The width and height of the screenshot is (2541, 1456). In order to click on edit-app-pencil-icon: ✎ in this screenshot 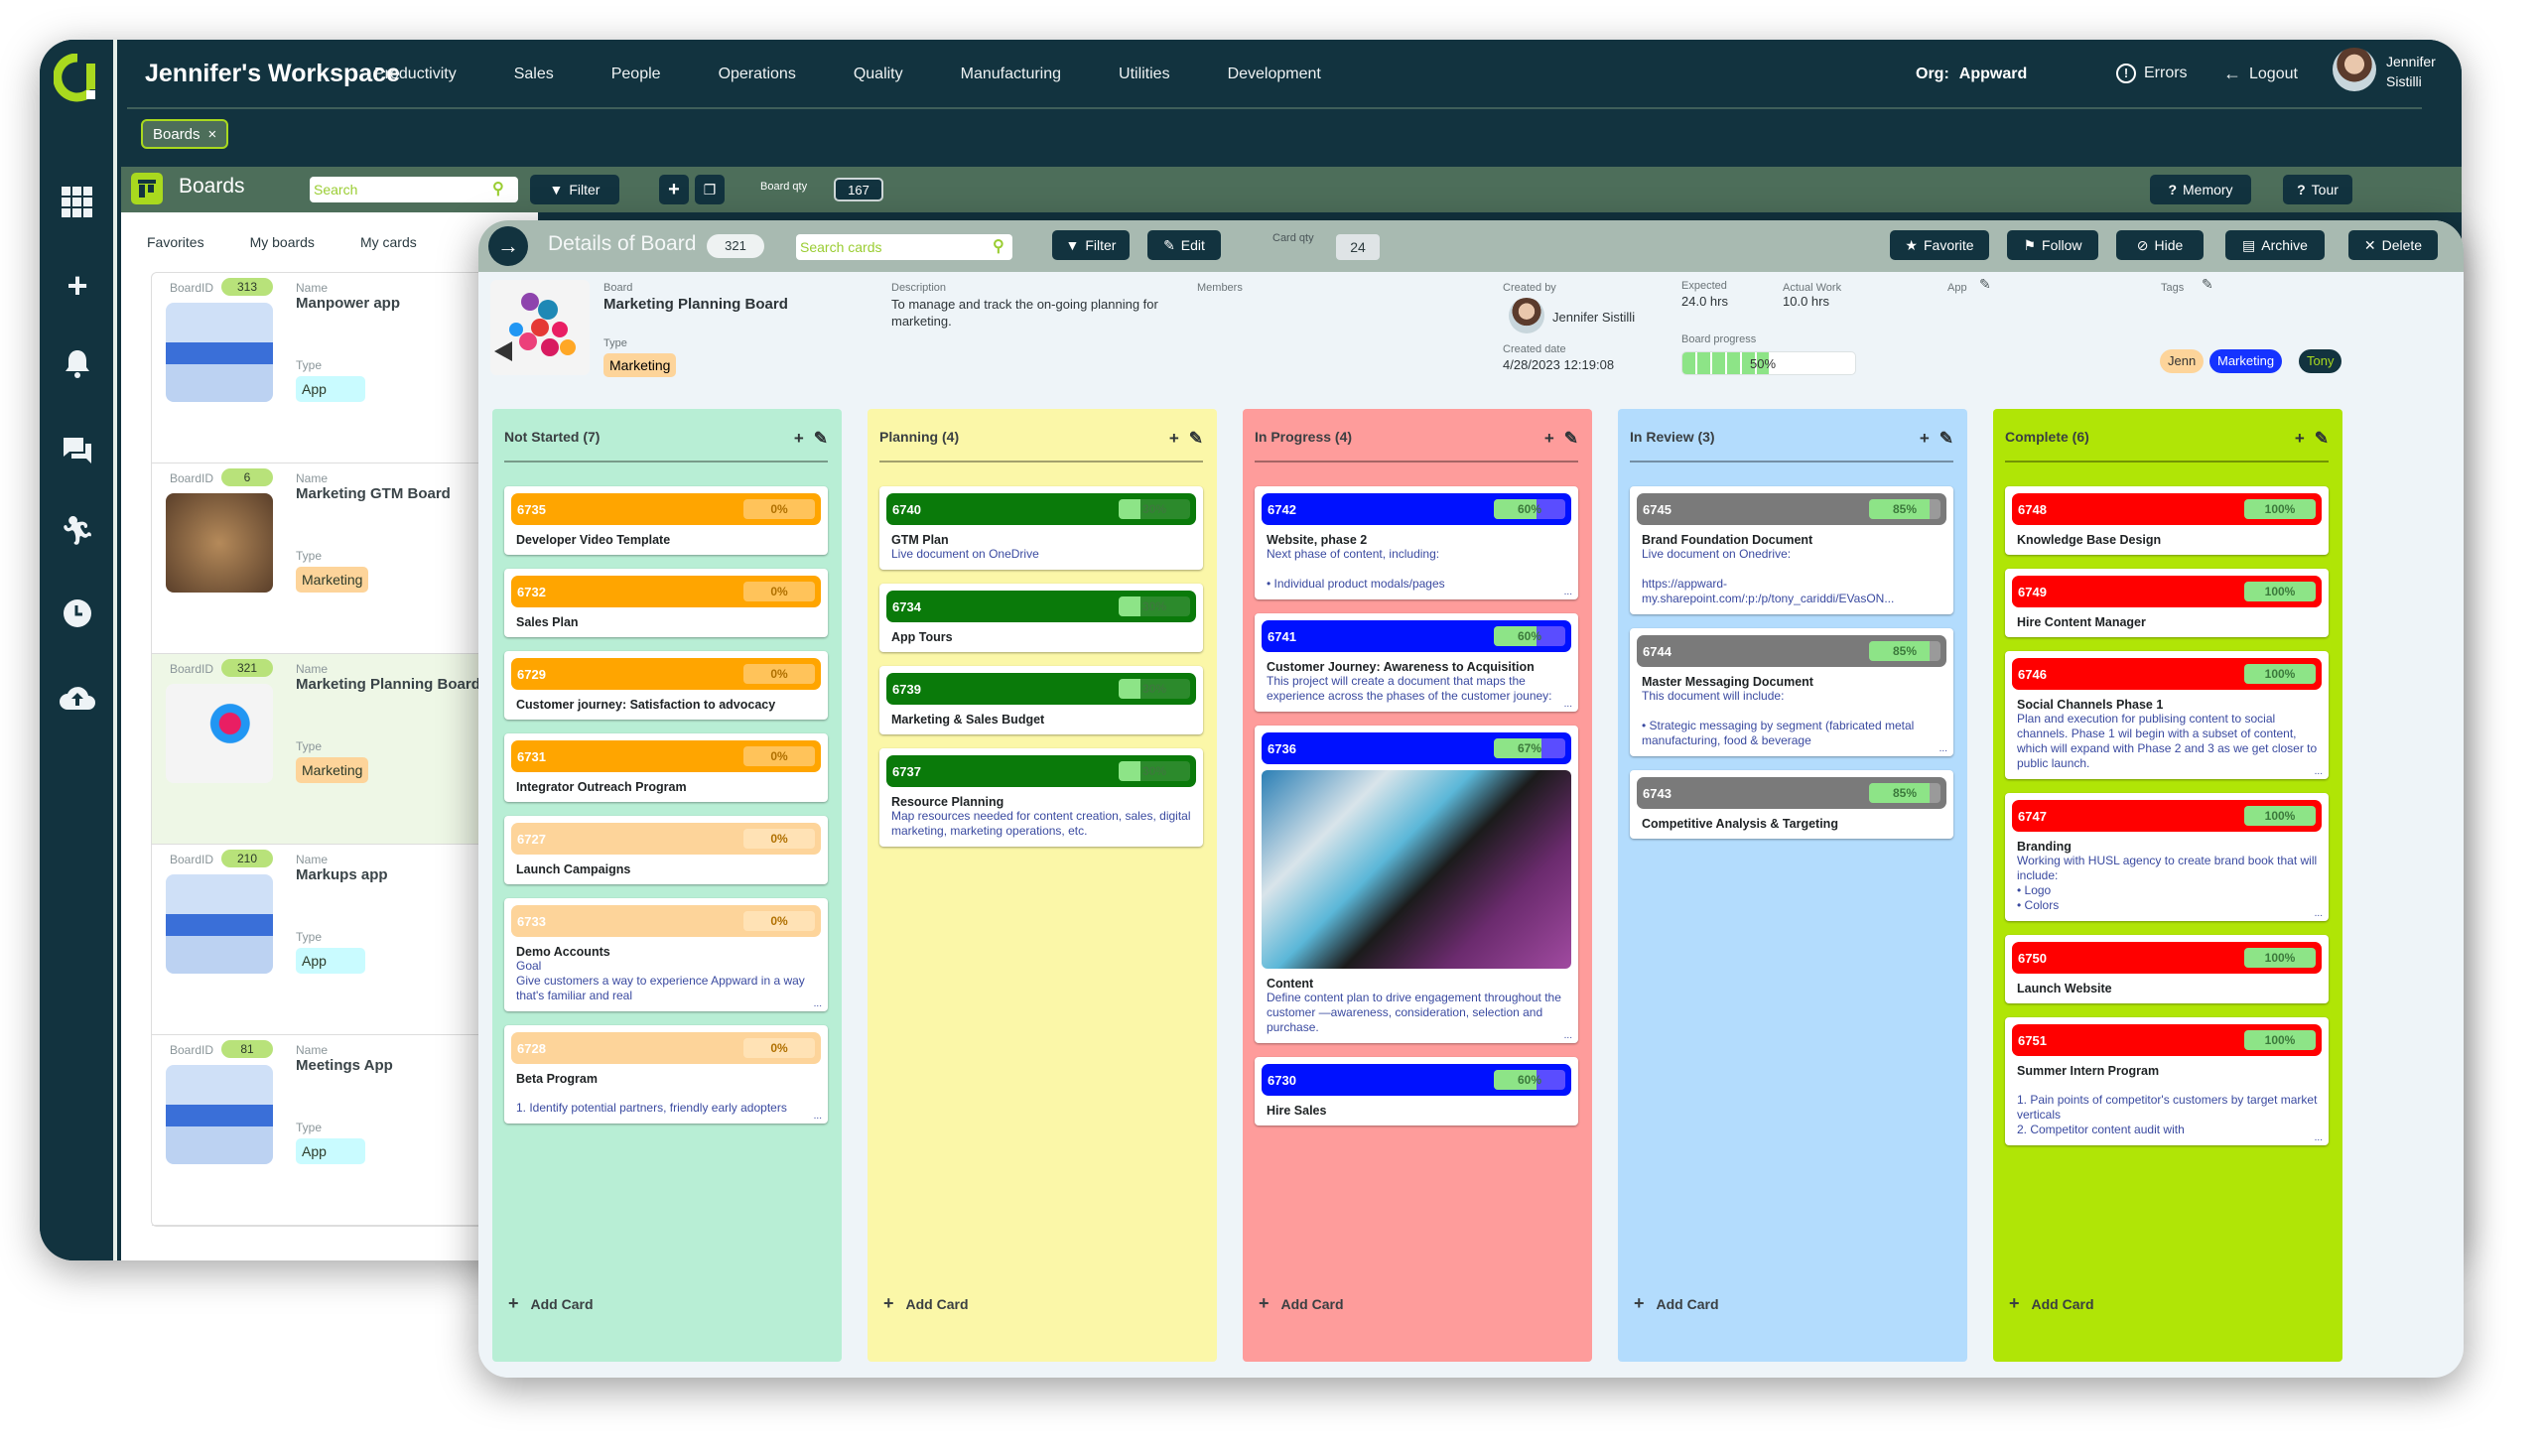, I will do `click(1985, 284)`.